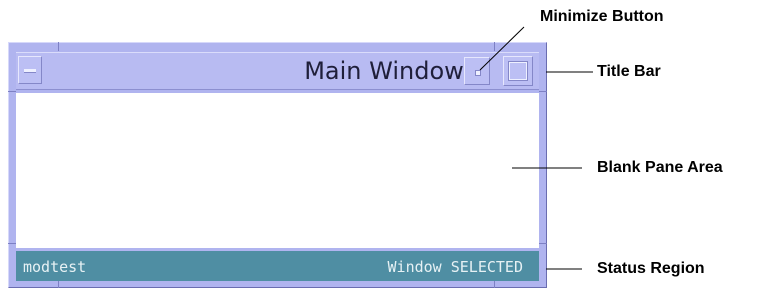  I want to click on maximize-icon, so click(518, 71).